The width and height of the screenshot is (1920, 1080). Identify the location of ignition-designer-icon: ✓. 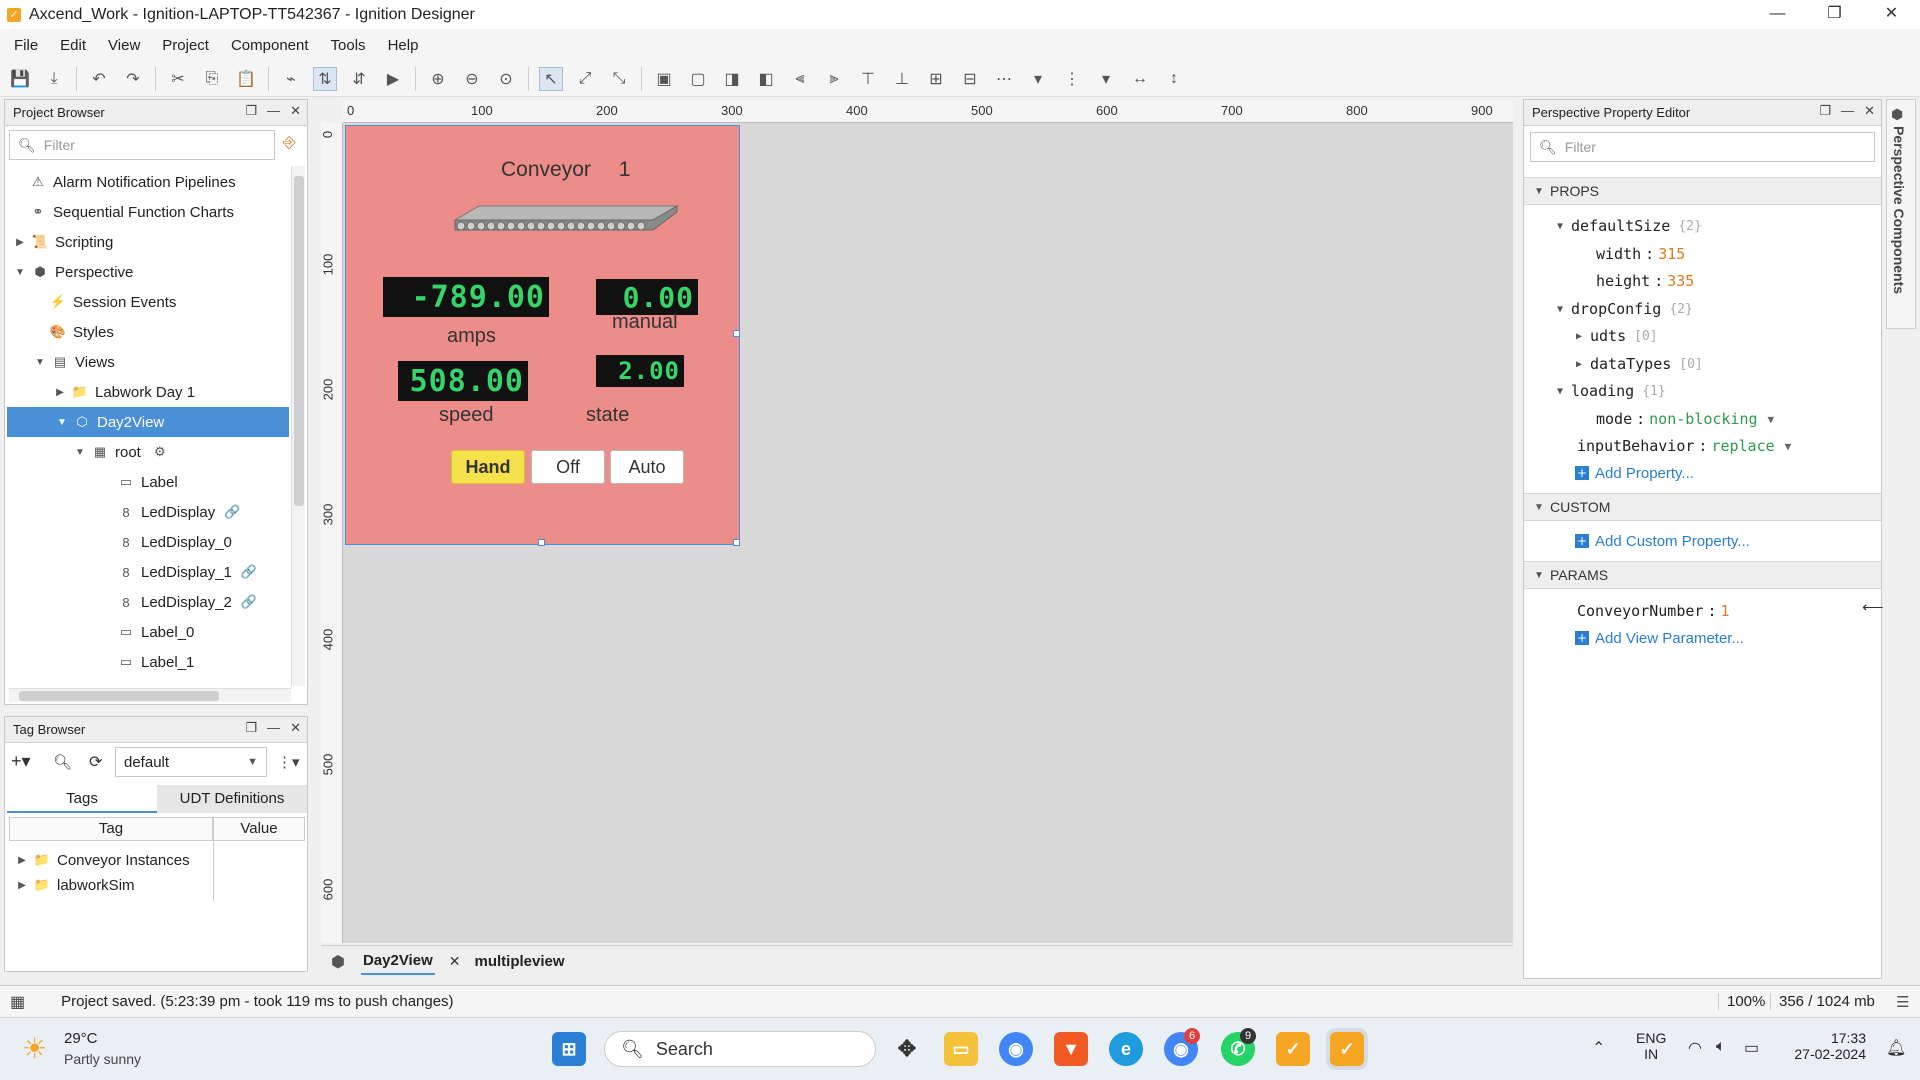
(1347, 1049).